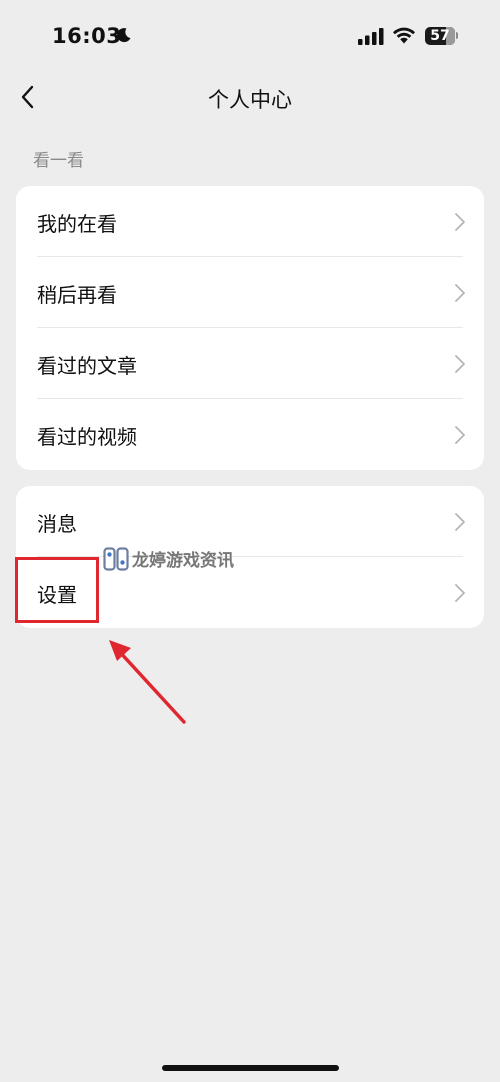  What do you see at coordinates (371, 36) in the screenshot?
I see `signal-icon` at bounding box center [371, 36].